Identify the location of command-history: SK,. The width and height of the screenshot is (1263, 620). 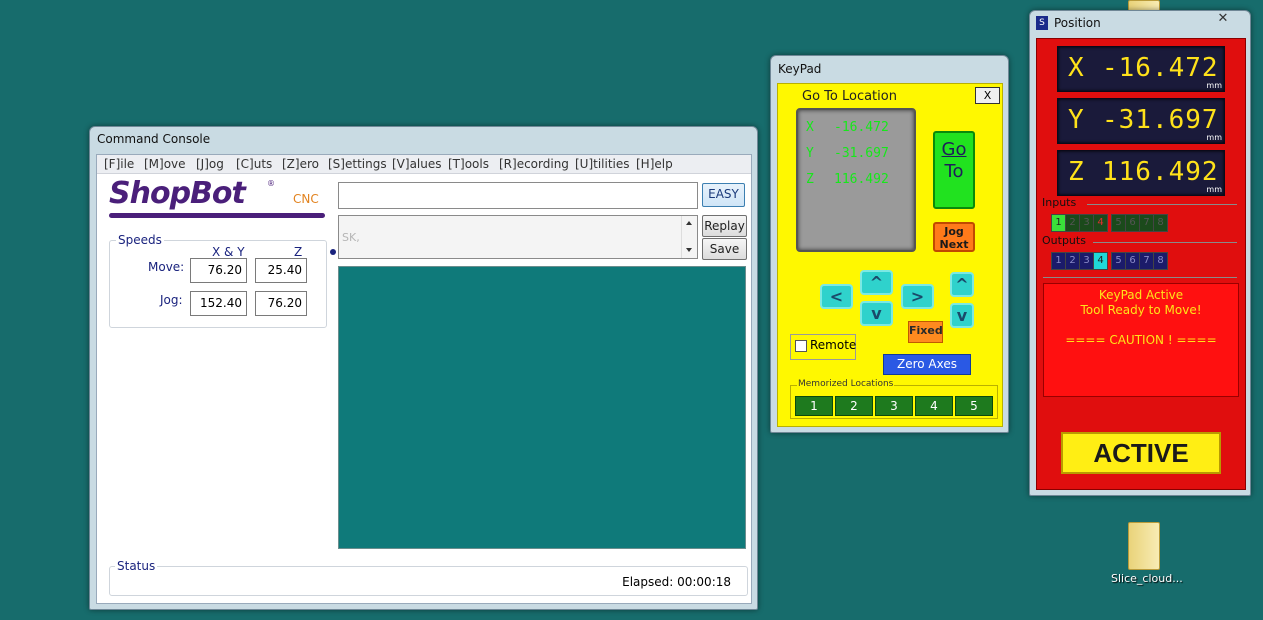
(518, 237).